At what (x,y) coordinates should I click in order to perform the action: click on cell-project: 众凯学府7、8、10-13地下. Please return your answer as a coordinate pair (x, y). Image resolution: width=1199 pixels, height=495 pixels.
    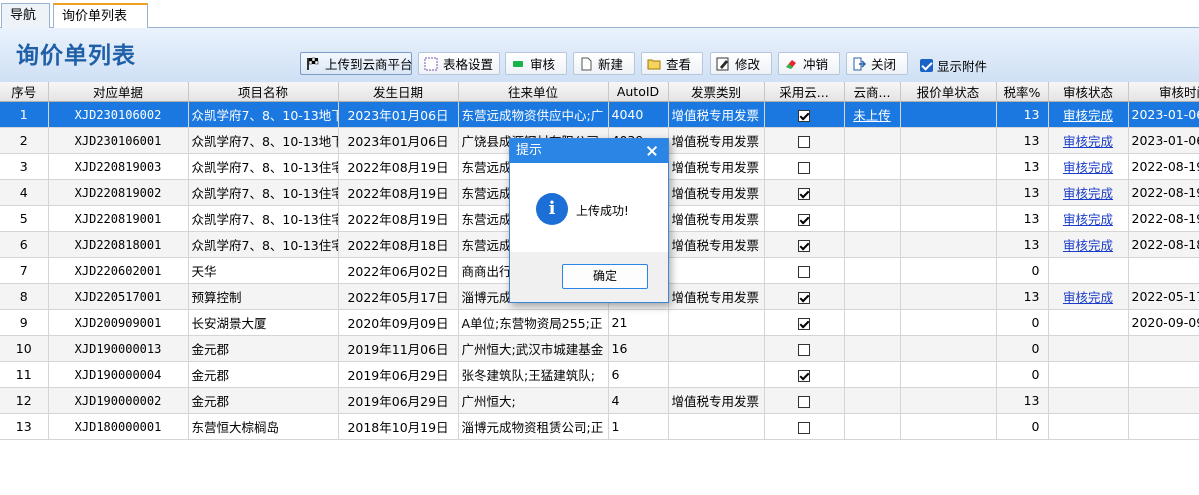
    Looking at the image, I should click on (263, 114).